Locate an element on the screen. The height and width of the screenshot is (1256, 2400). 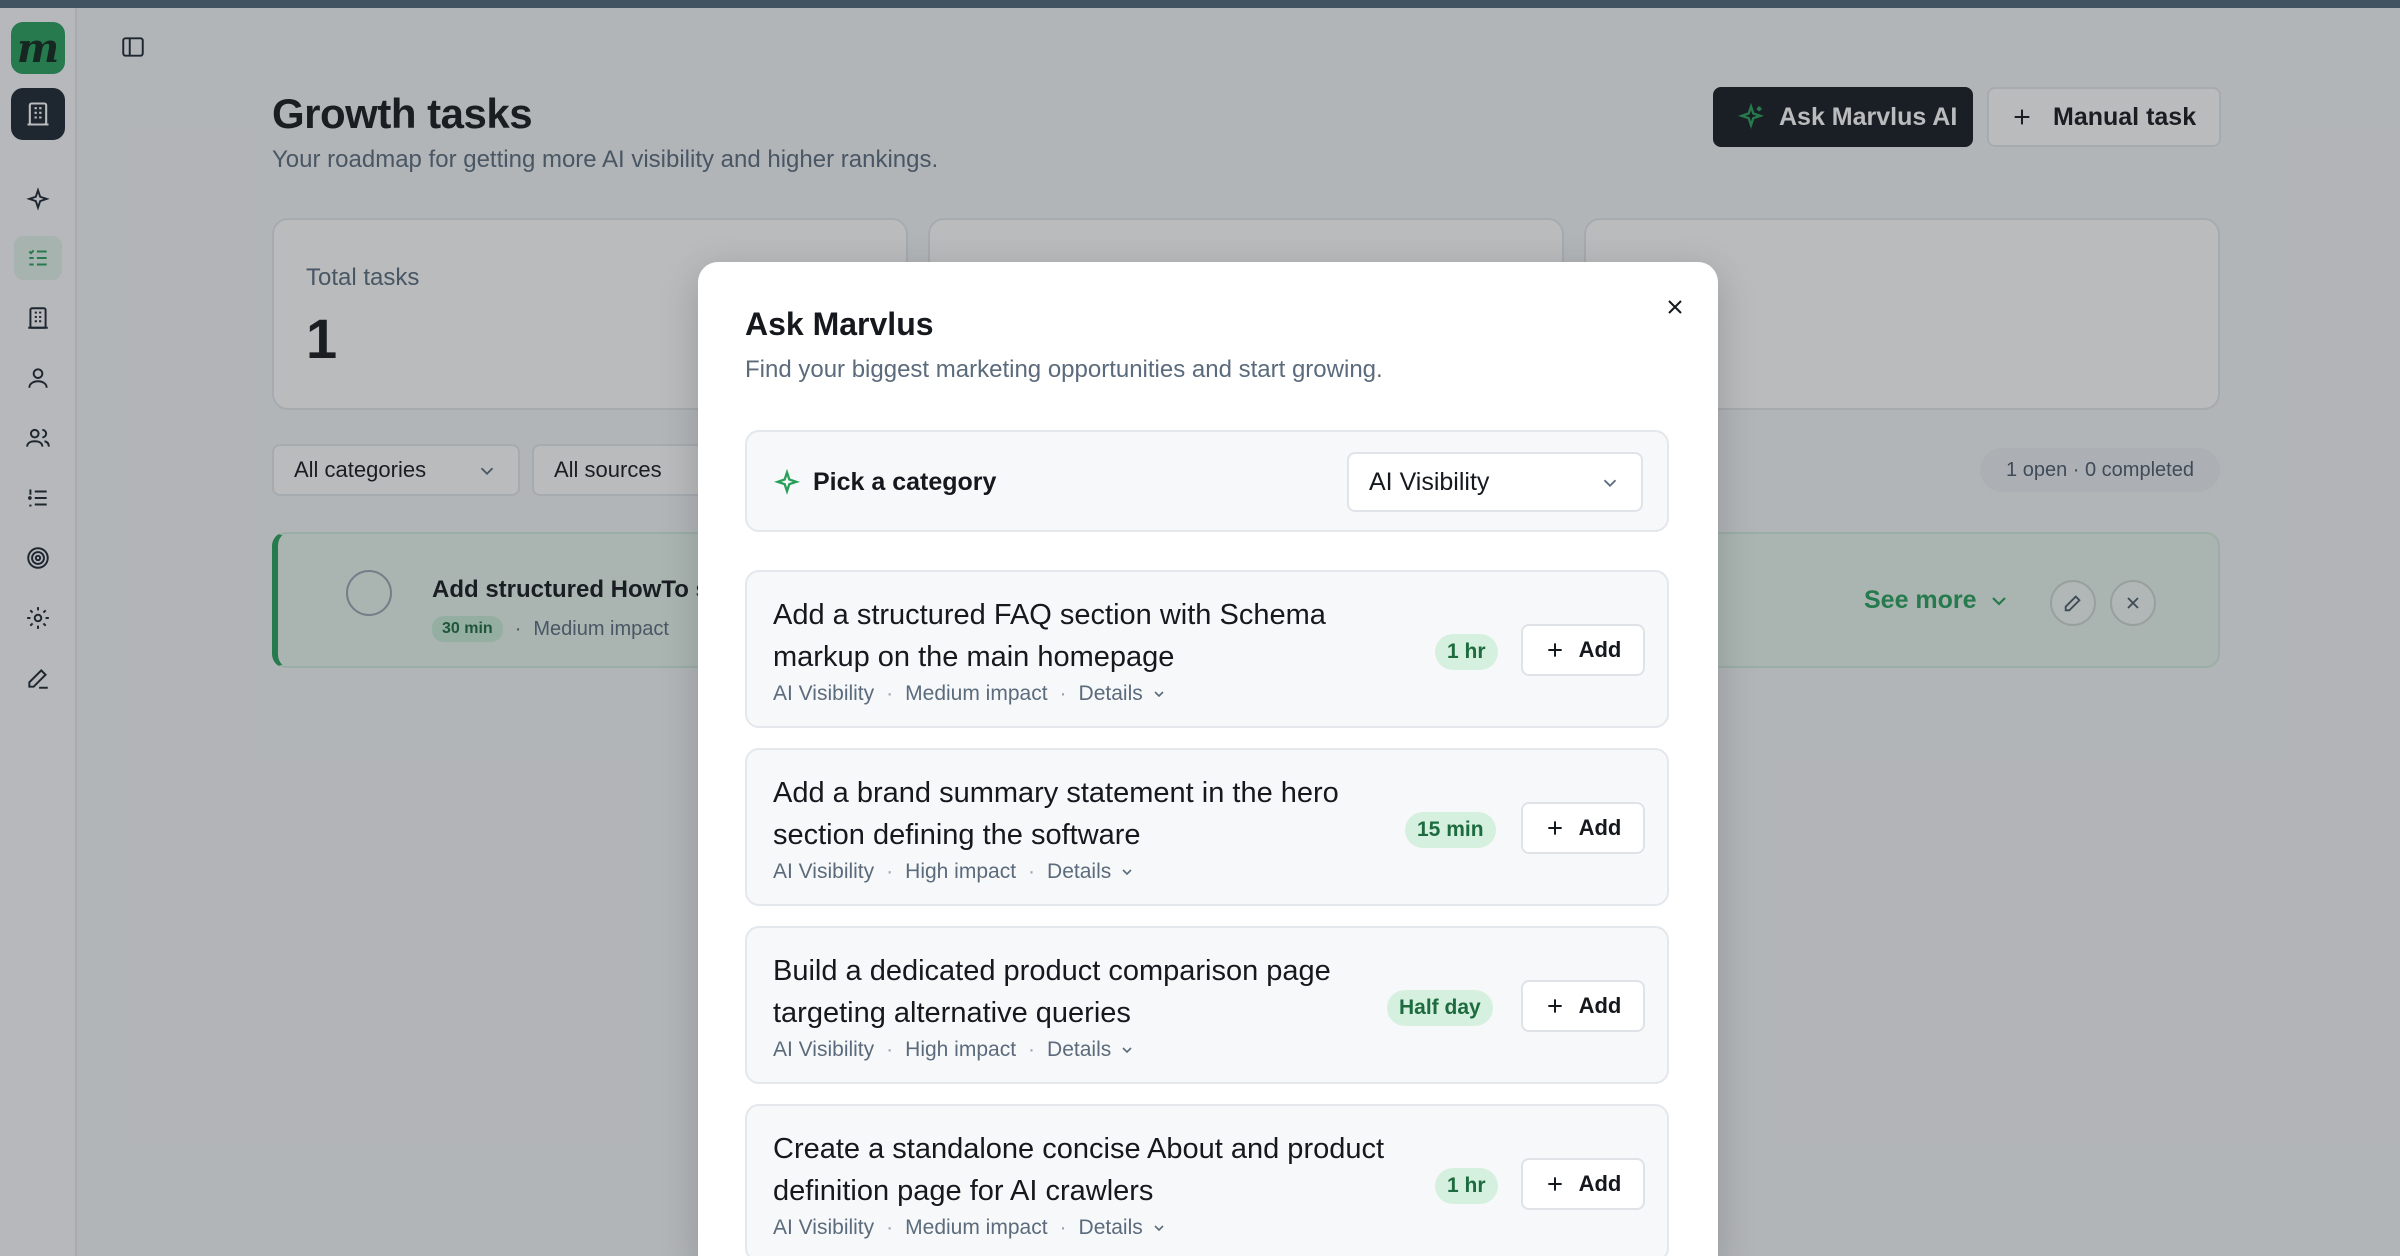
pick-category-text: Pick a category is located at coordinates (905, 482).